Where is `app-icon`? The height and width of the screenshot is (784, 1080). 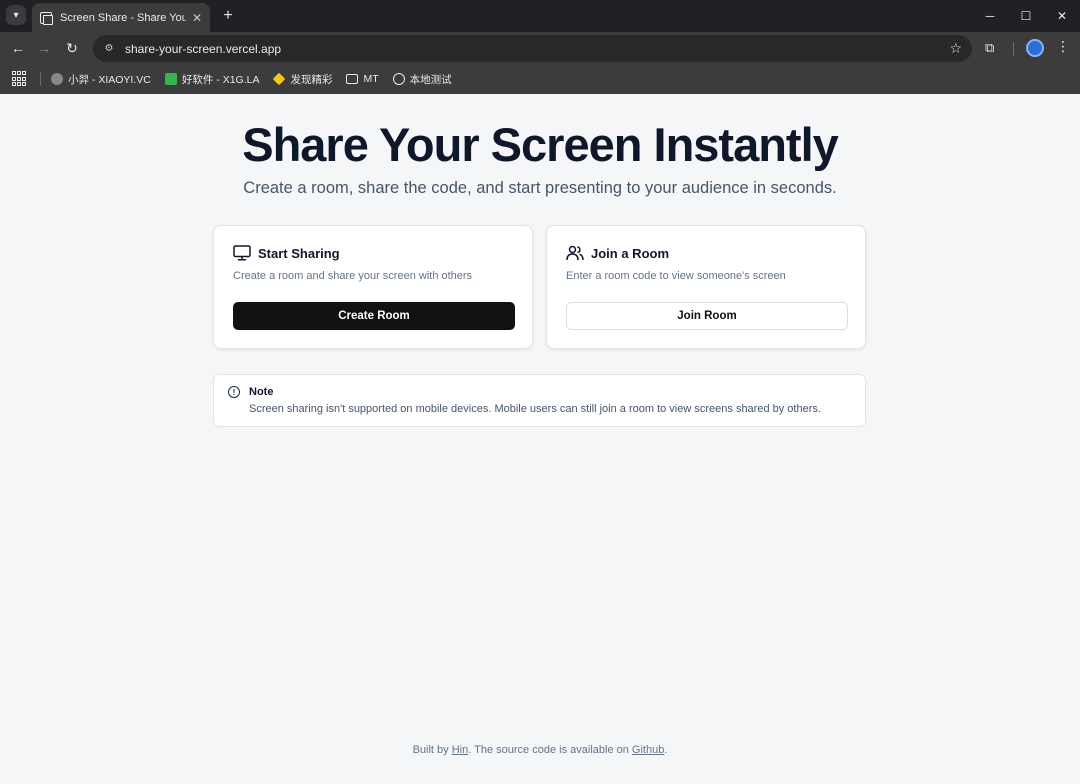 app-icon is located at coordinates (170, 79).